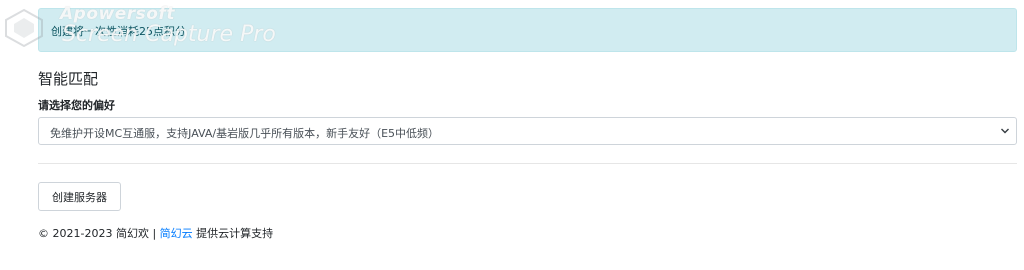 Image resolution: width=1024 pixels, height=270 pixels. I want to click on footer-link: 简幻云, so click(176, 233).